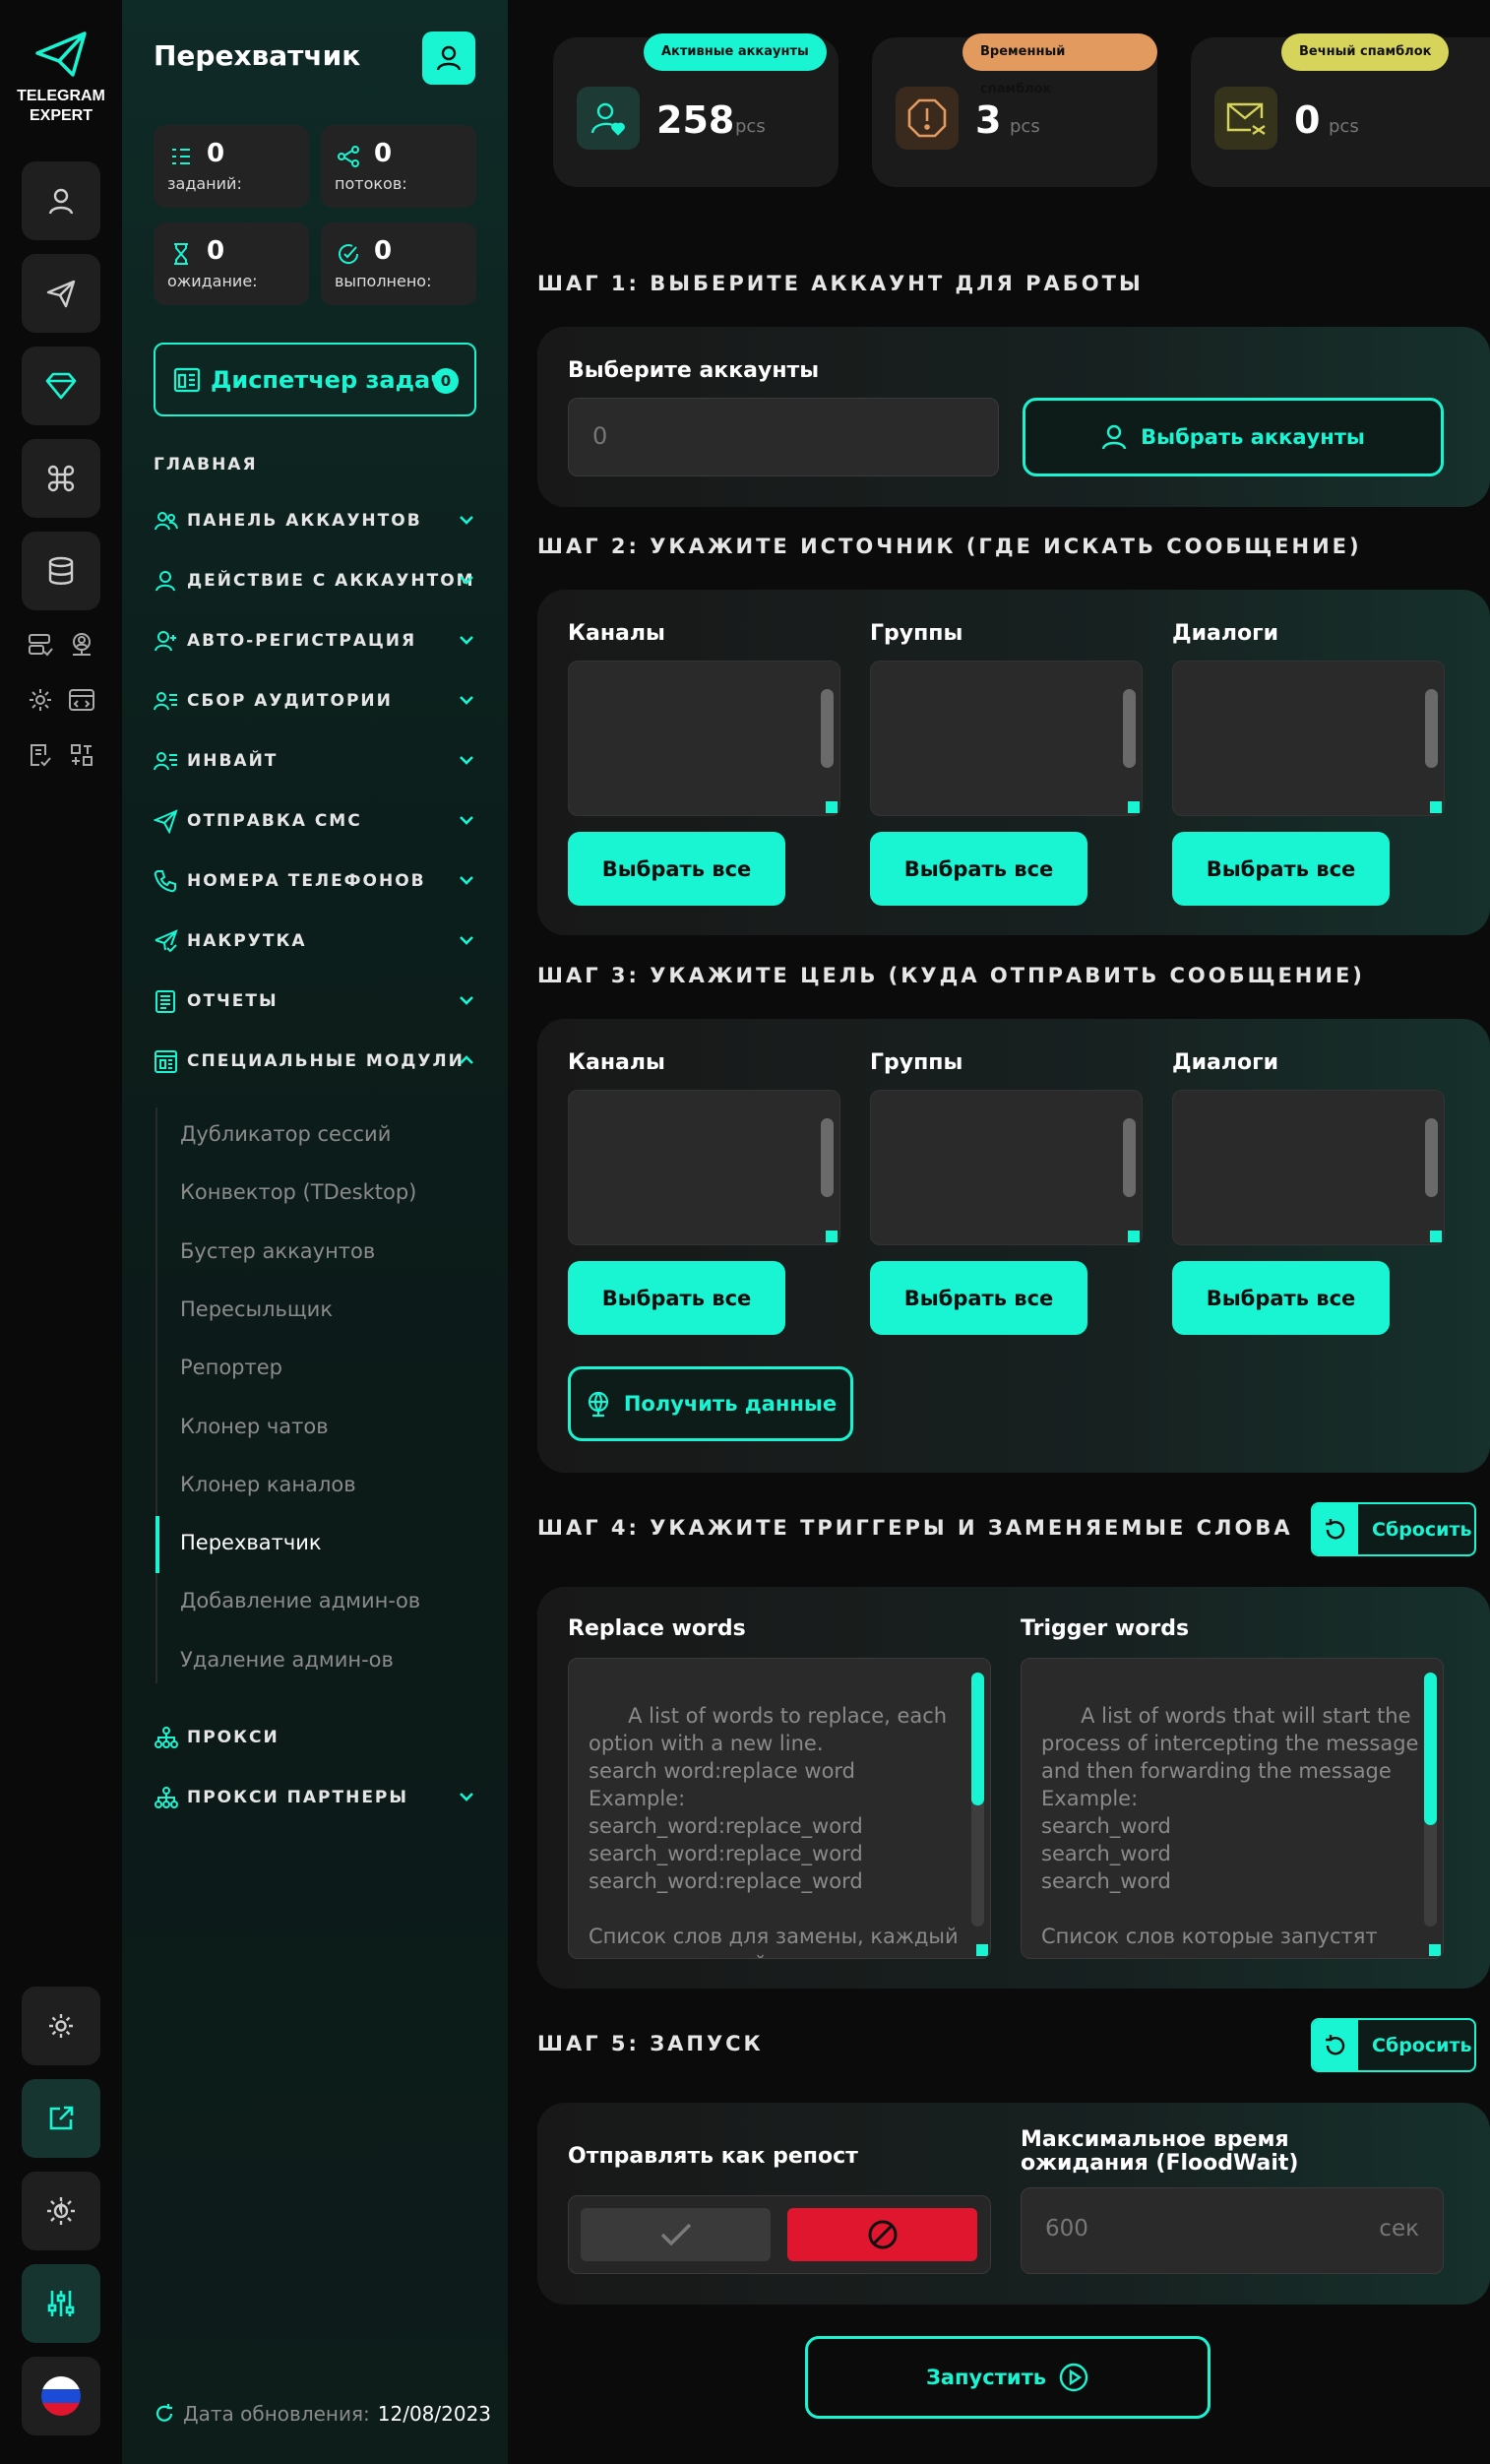 The image size is (1490, 2464). Describe the element at coordinates (287, 1660) in the screenshot. I see `submenu-item: Удаление админ-ов` at that location.